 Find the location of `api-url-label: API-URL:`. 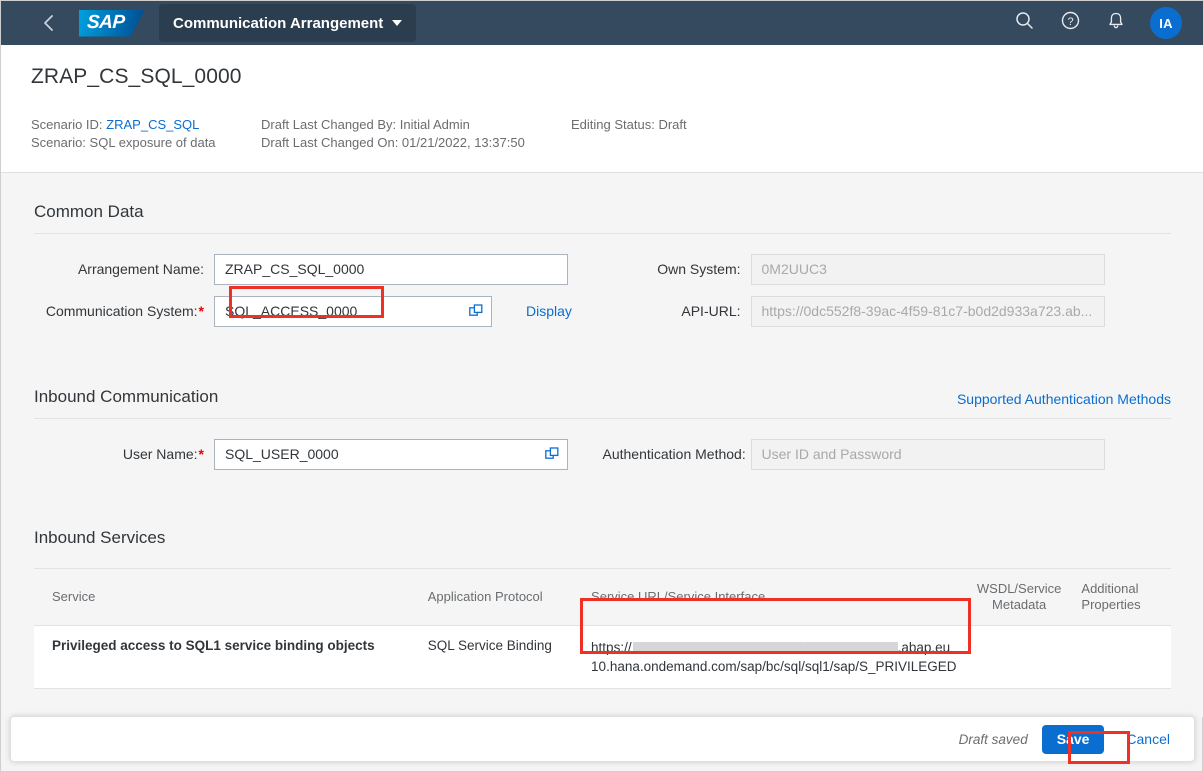

api-url-label: API-URL: is located at coordinates (711, 311).